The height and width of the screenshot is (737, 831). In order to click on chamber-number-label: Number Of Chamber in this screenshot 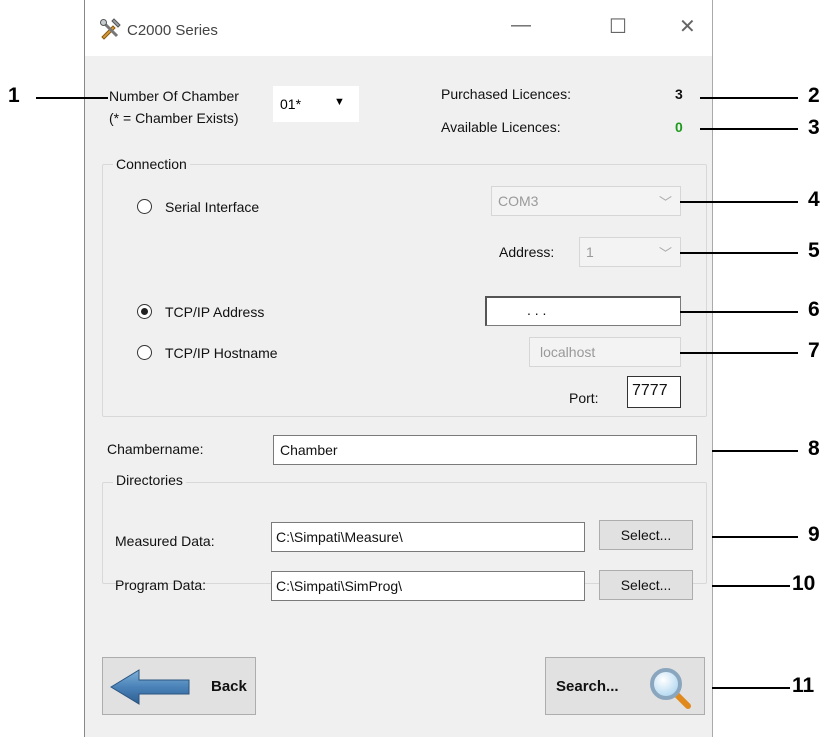, I will do `click(174, 96)`.